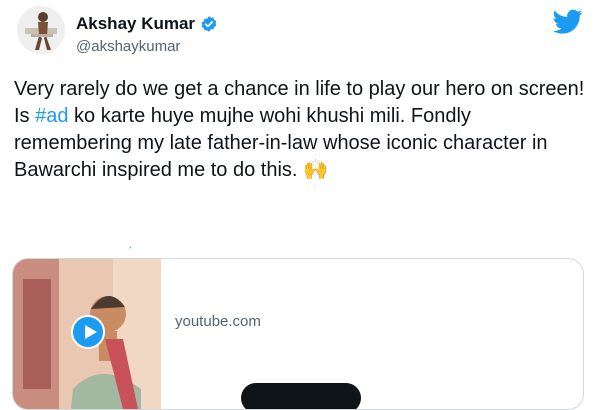  What do you see at coordinates (209, 24) in the screenshot?
I see `verified-badge-icon` at bounding box center [209, 24].